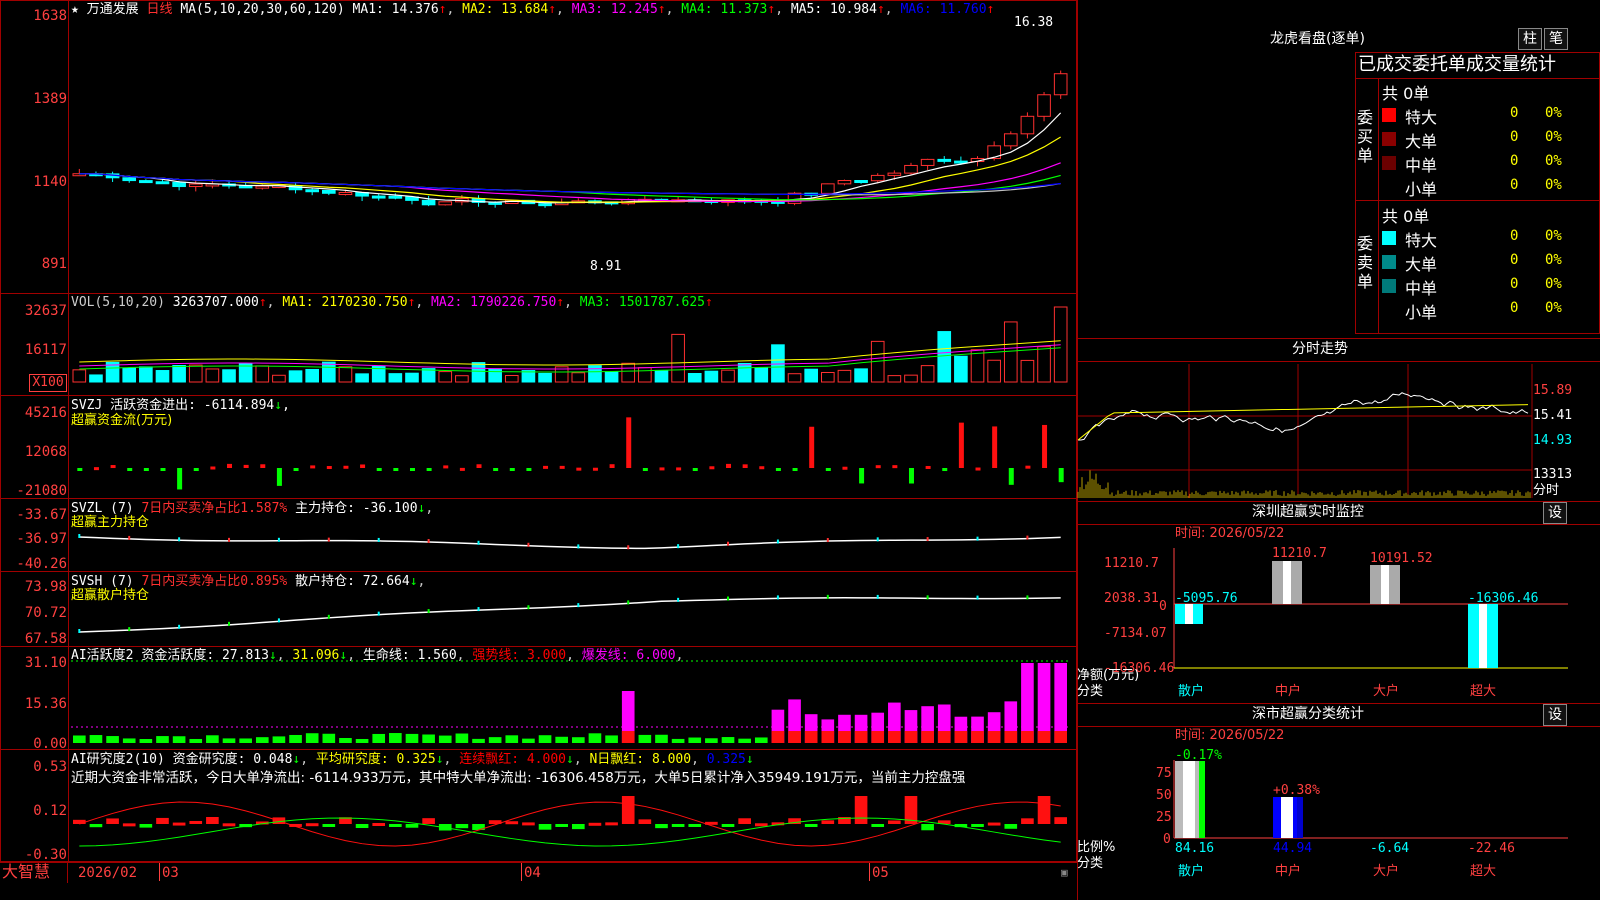  Describe the element at coordinates (1370, 799) in the screenshot. I see `sz-class-chart` at that location.